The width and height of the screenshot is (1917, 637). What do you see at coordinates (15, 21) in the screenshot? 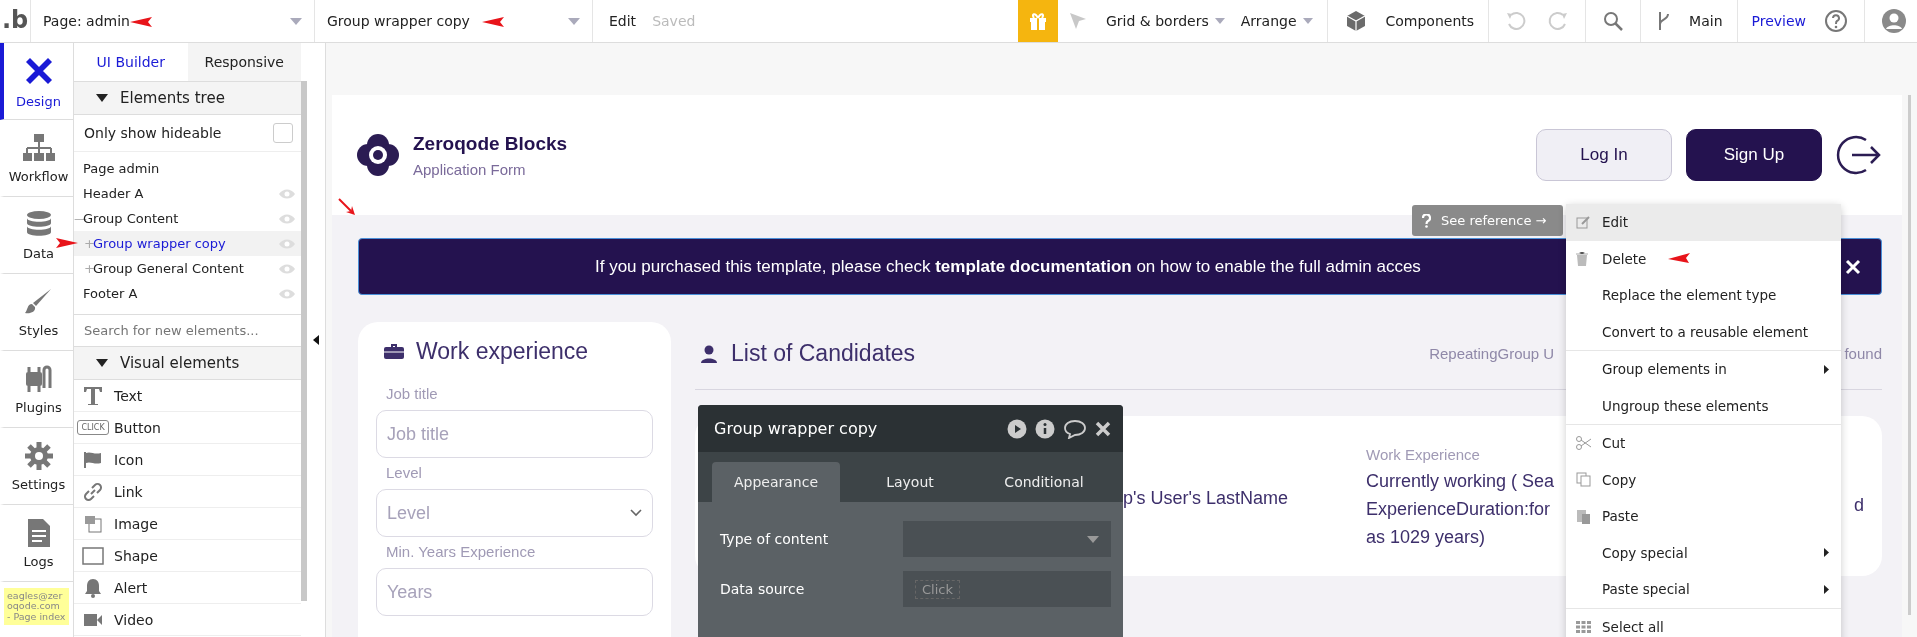
I see `logo: .b` at bounding box center [15, 21].